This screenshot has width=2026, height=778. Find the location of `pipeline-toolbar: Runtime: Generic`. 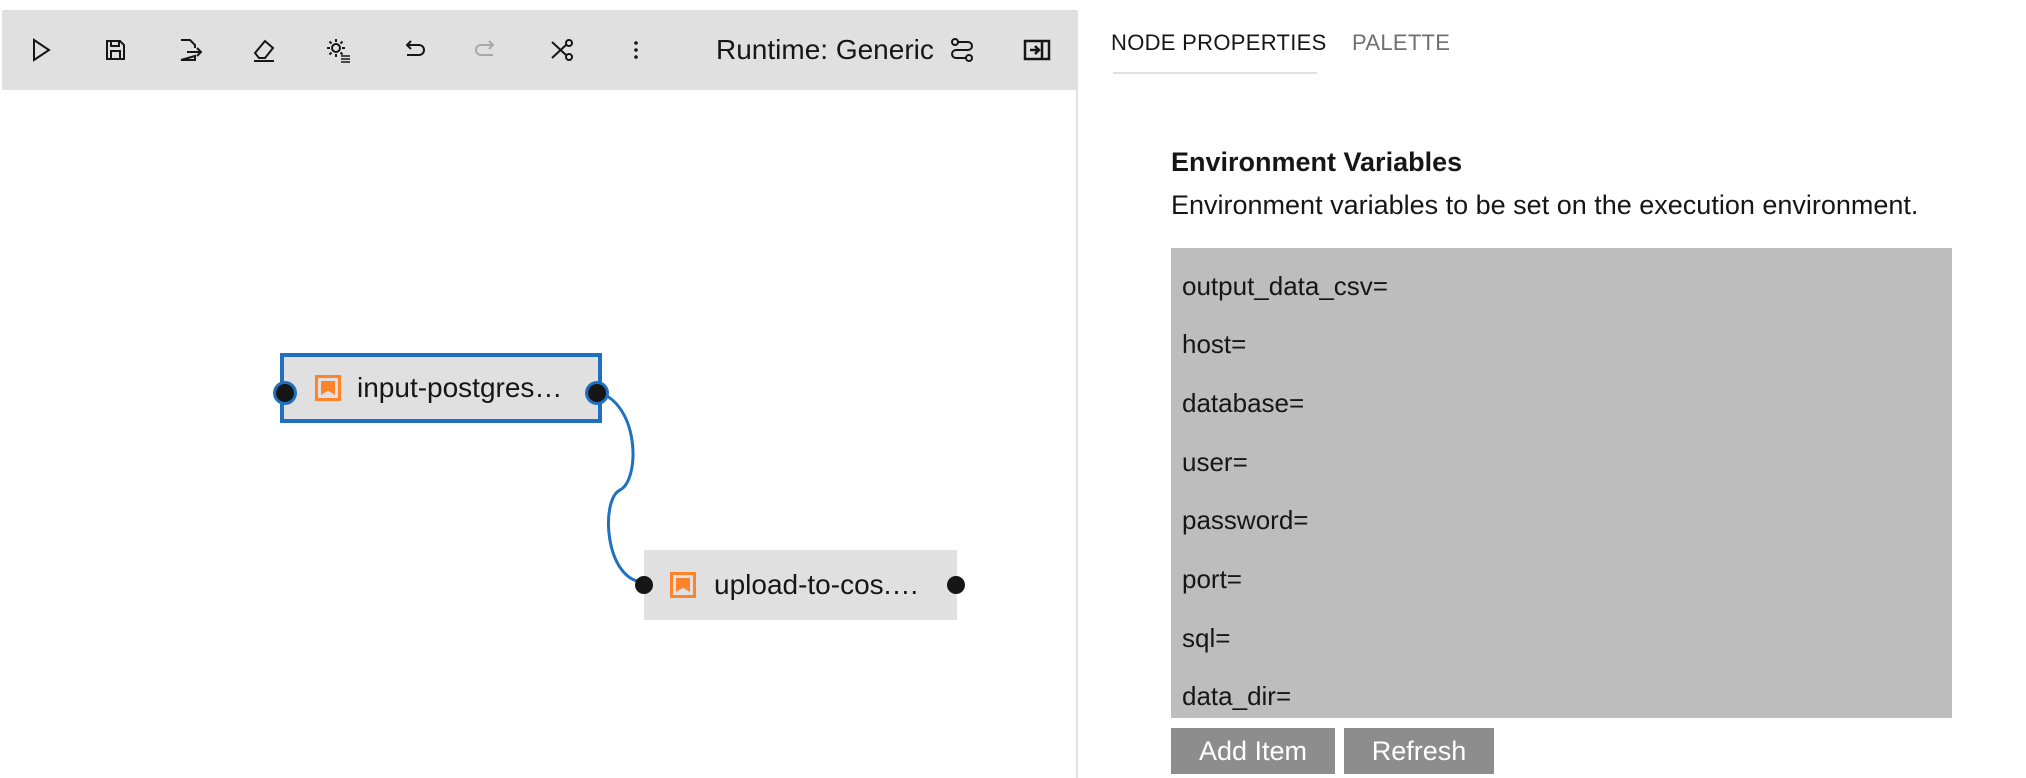

pipeline-toolbar: Runtime: Generic is located at coordinates (539, 50).